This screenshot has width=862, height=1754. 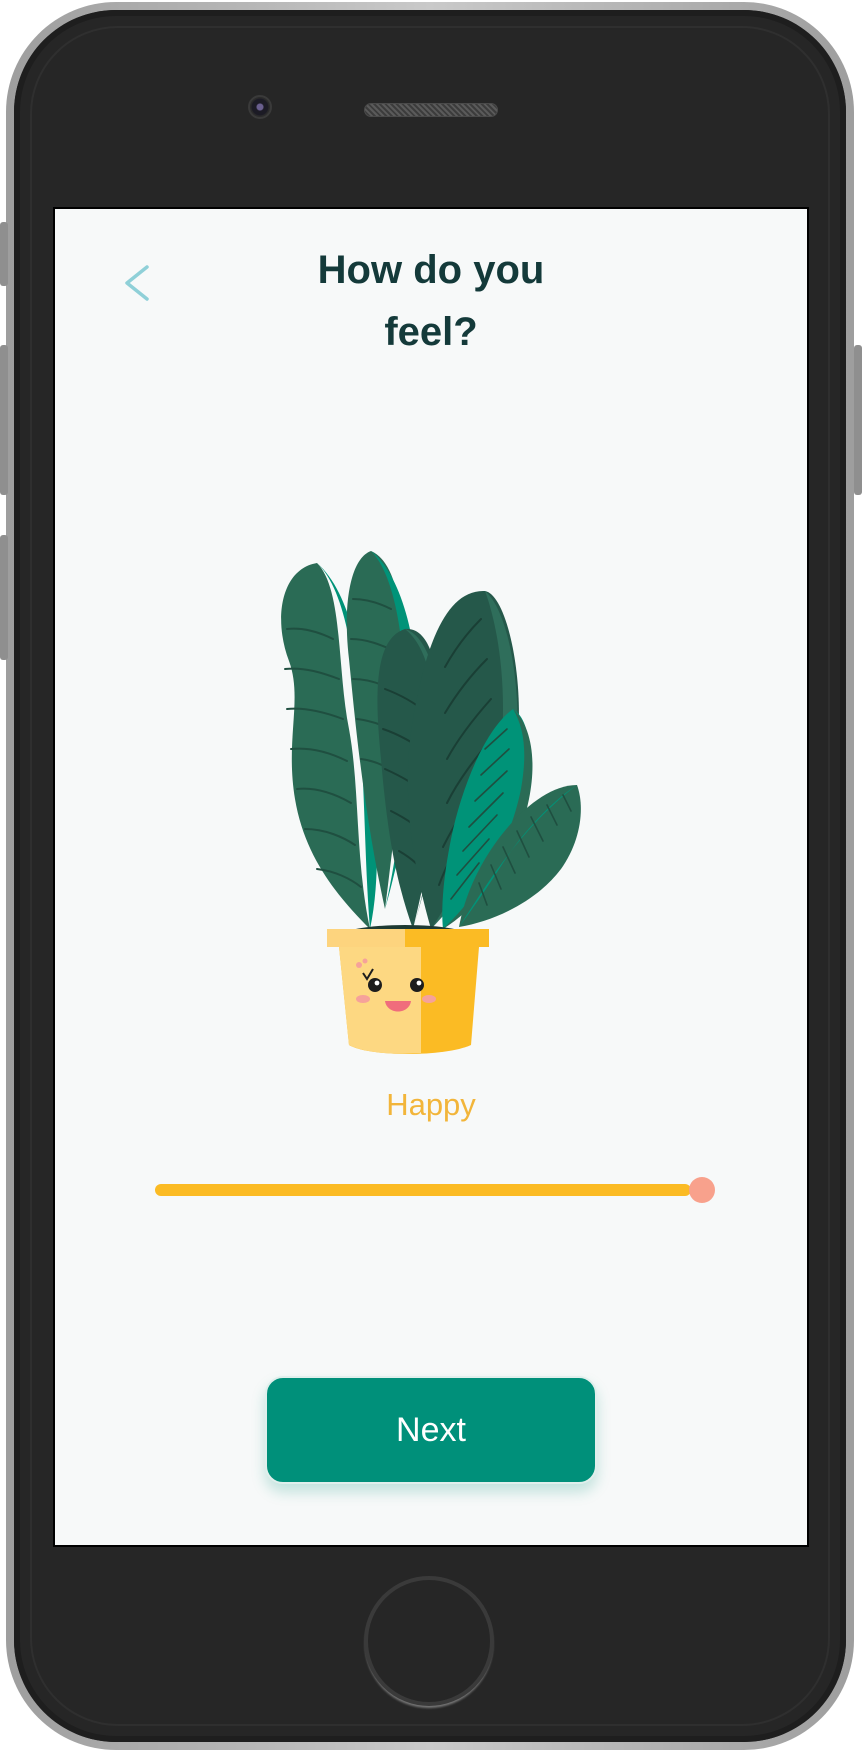 What do you see at coordinates (431, 802) in the screenshot?
I see `smiling-potted-plant-illustration` at bounding box center [431, 802].